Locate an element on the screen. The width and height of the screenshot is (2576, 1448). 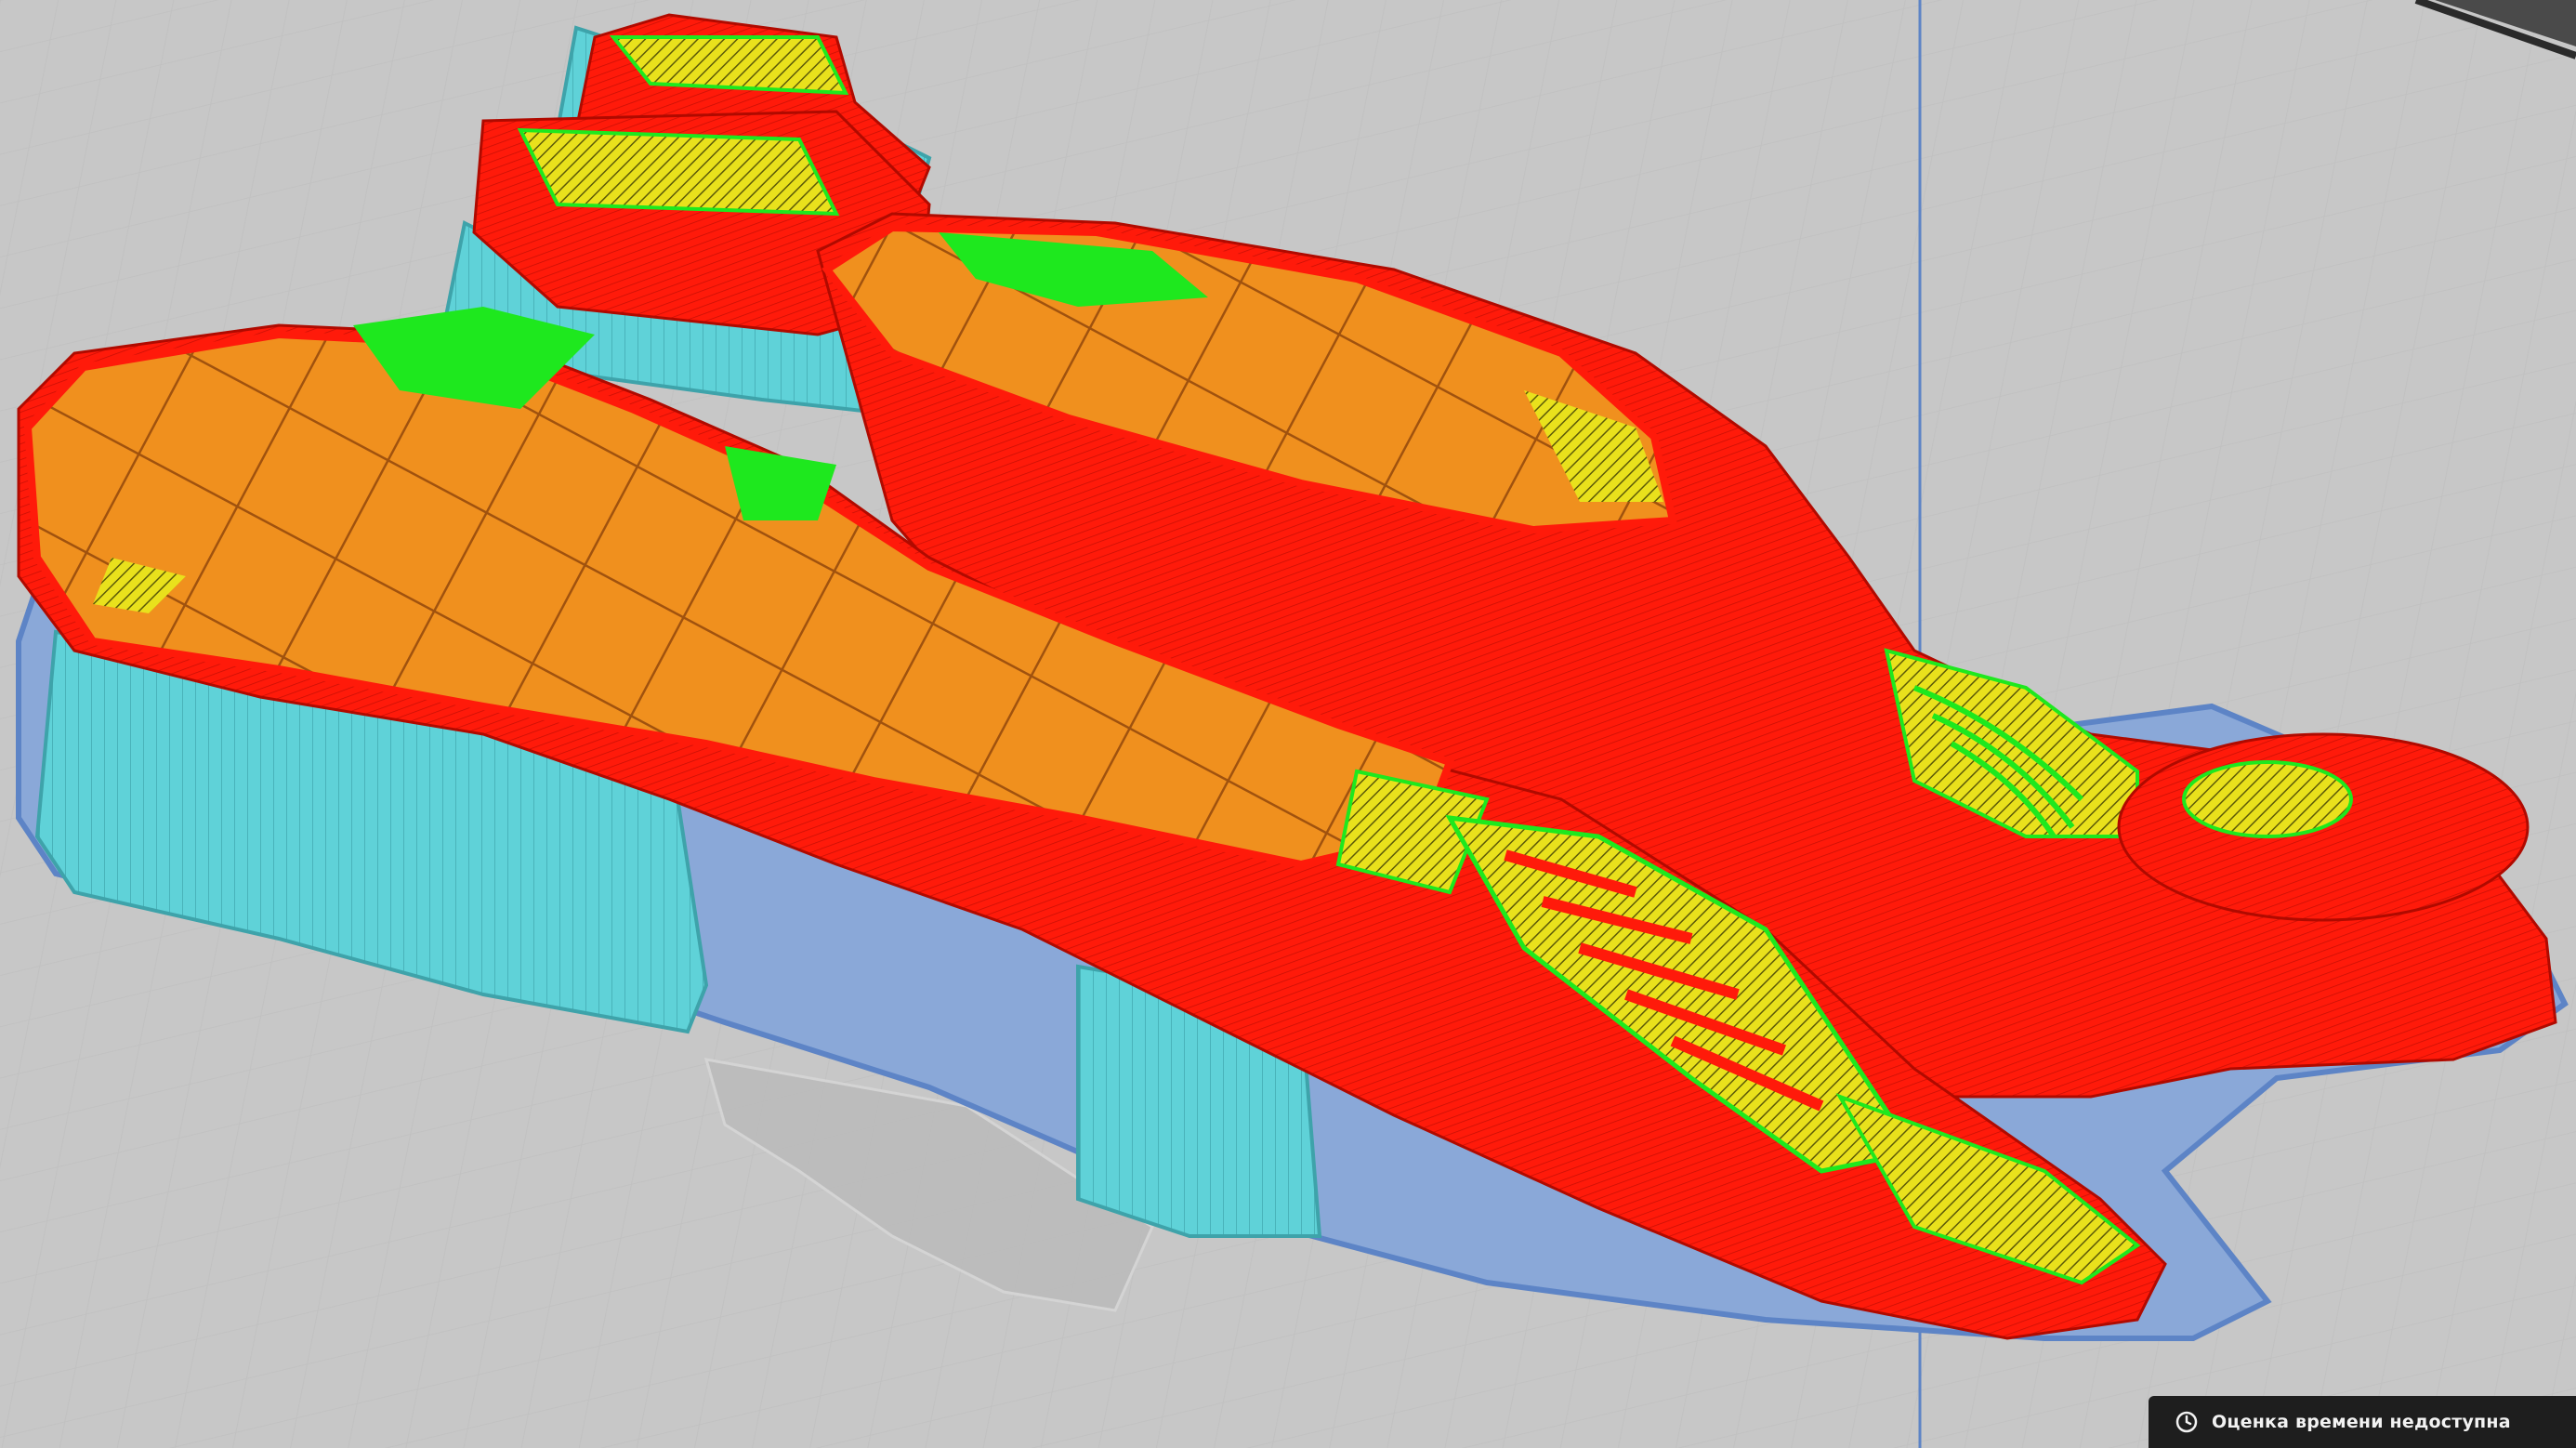
time-estimate-label: Оценка времени недоступна is located at coordinates (2361, 1422).